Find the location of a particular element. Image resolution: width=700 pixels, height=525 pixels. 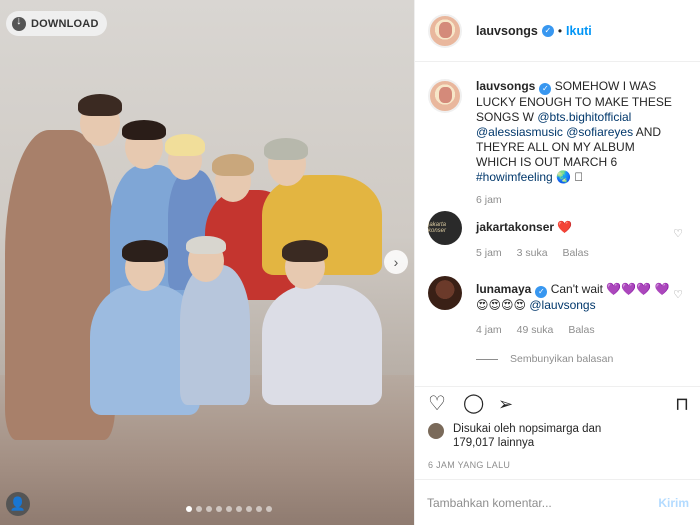

commenter-username: jakartakonser is located at coordinates (515, 227).